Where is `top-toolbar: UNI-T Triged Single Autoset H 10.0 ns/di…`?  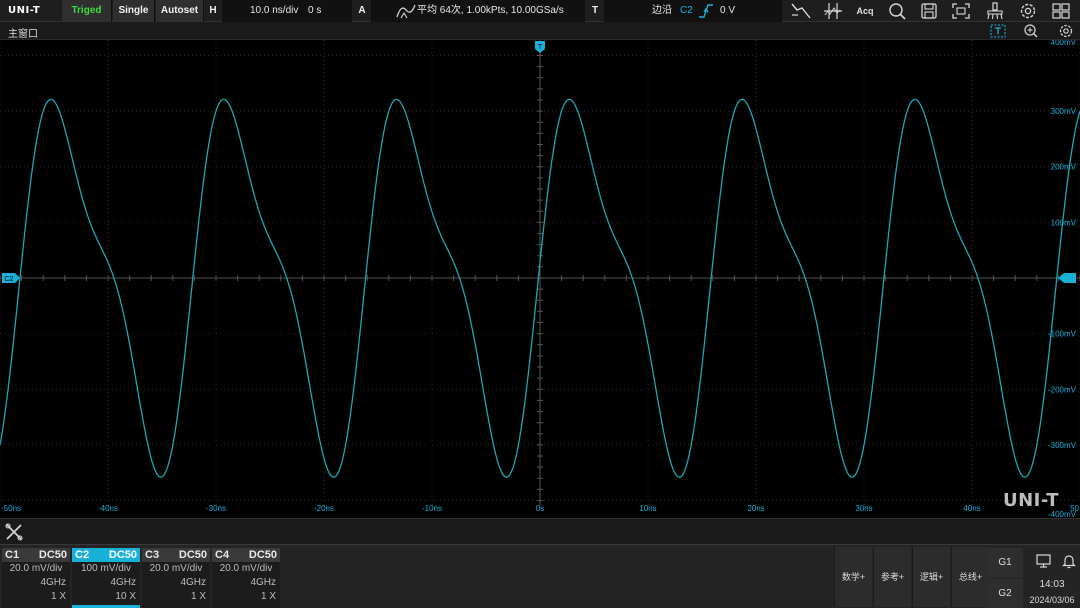
top-toolbar: UNI-T Triged Single Autoset H 10.0 ns/di… is located at coordinates (540, 11).